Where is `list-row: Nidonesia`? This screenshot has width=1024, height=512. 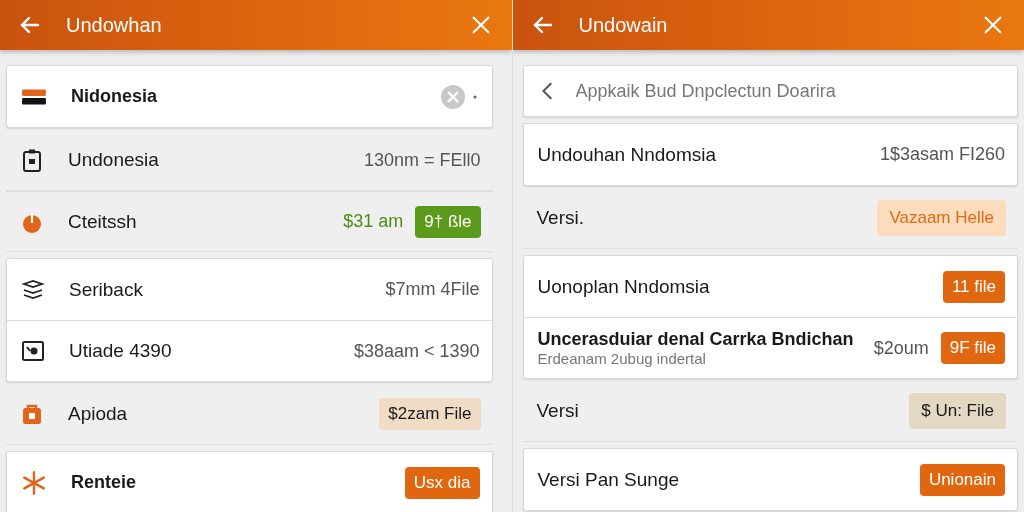 list-row: Nidonesia is located at coordinates (249, 96).